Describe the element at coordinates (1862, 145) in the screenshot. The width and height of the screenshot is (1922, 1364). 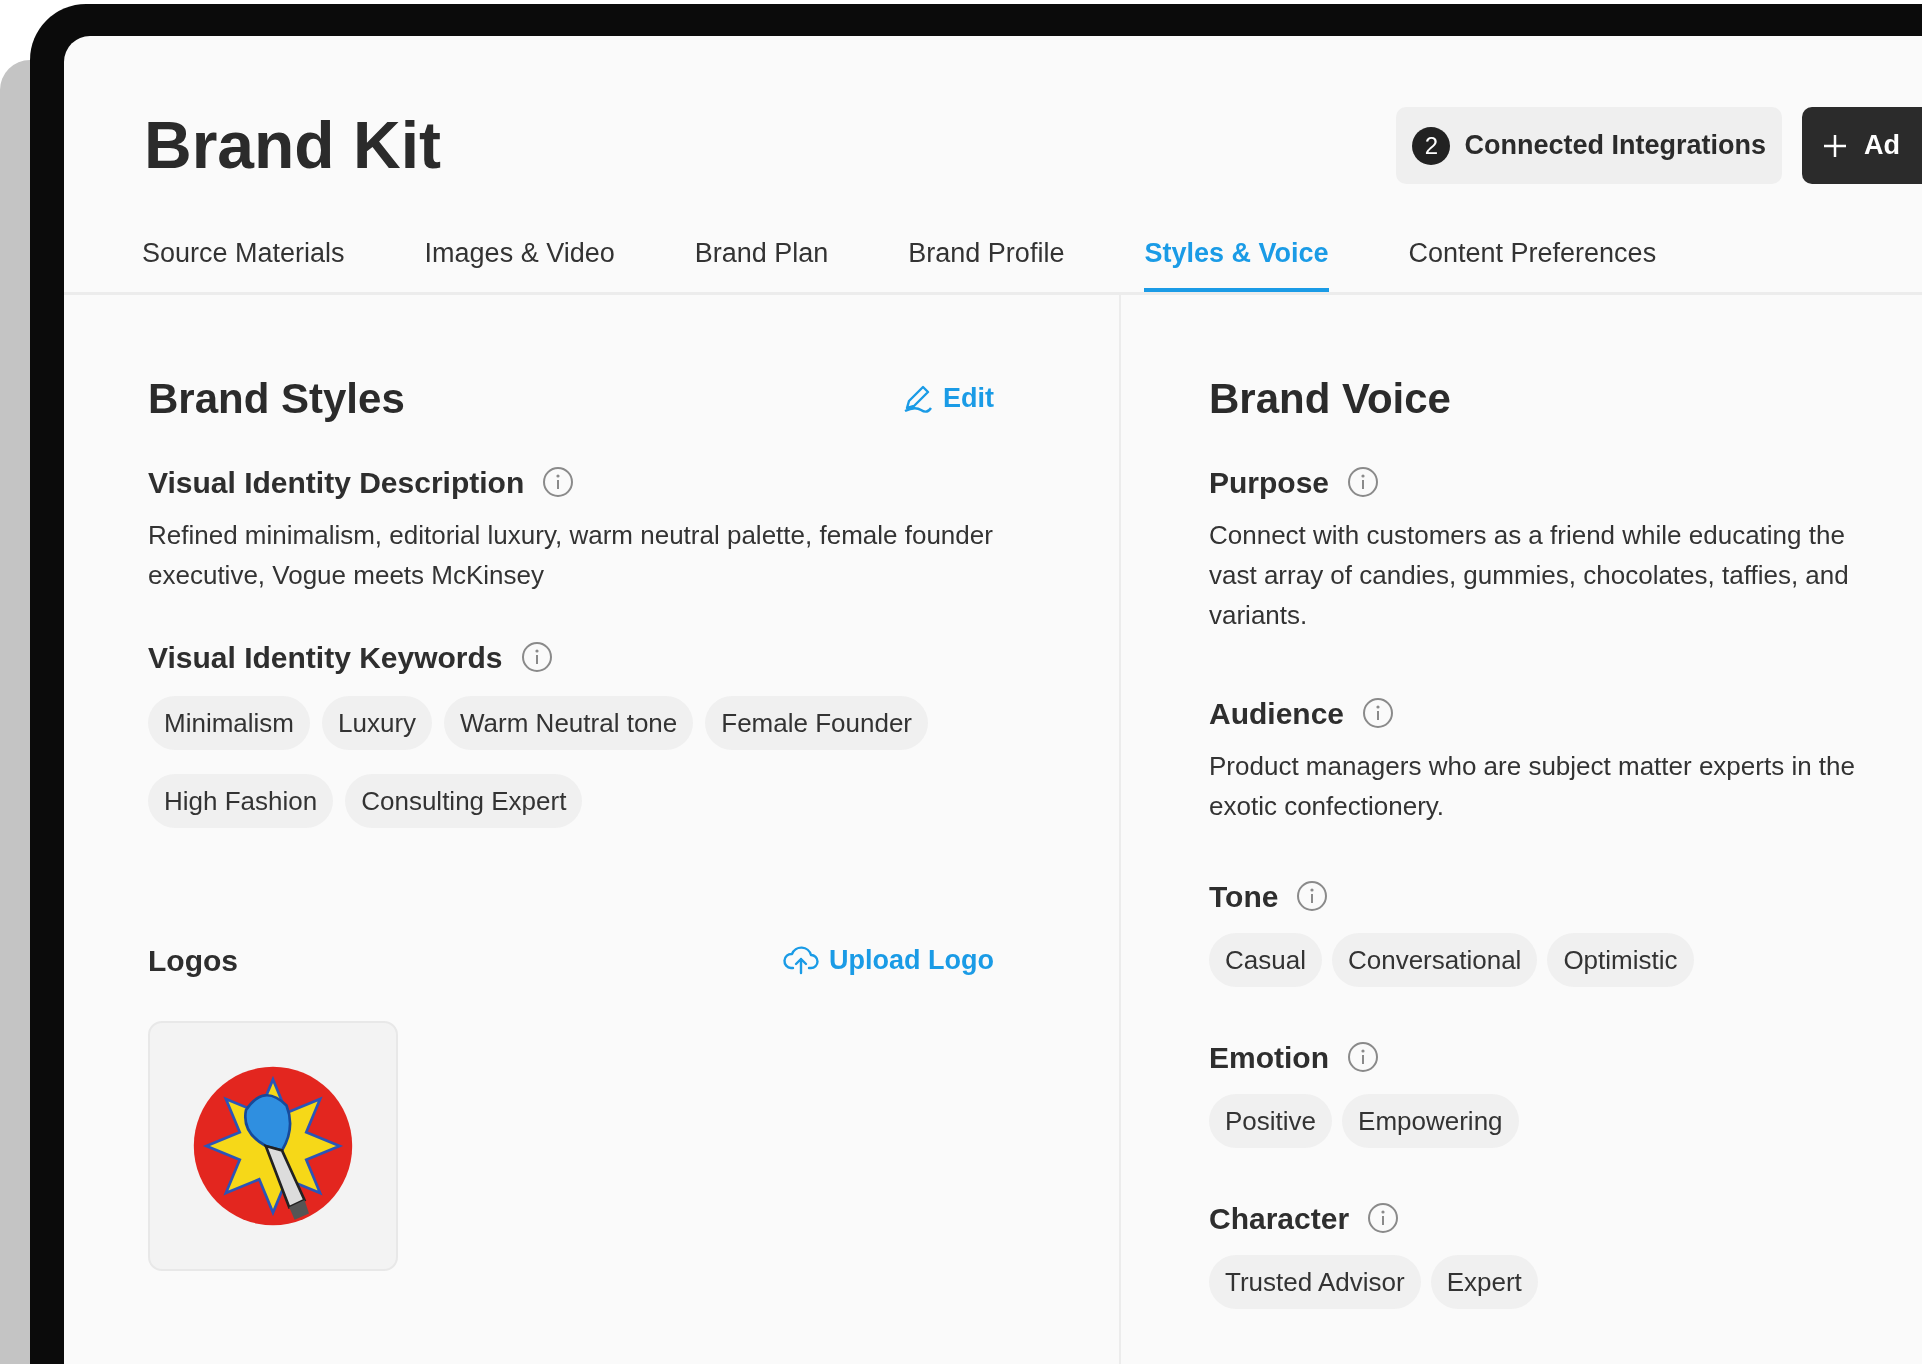
I see `add-button: Ad` at that location.